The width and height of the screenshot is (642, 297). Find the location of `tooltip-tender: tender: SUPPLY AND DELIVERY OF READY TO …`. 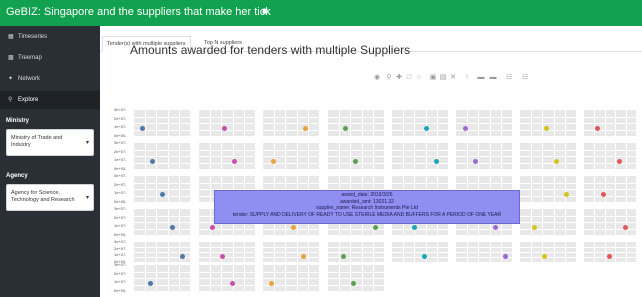

tooltip-tender: tender: SUPPLY AND DELIVERY OF READY TO … is located at coordinates (367, 214).